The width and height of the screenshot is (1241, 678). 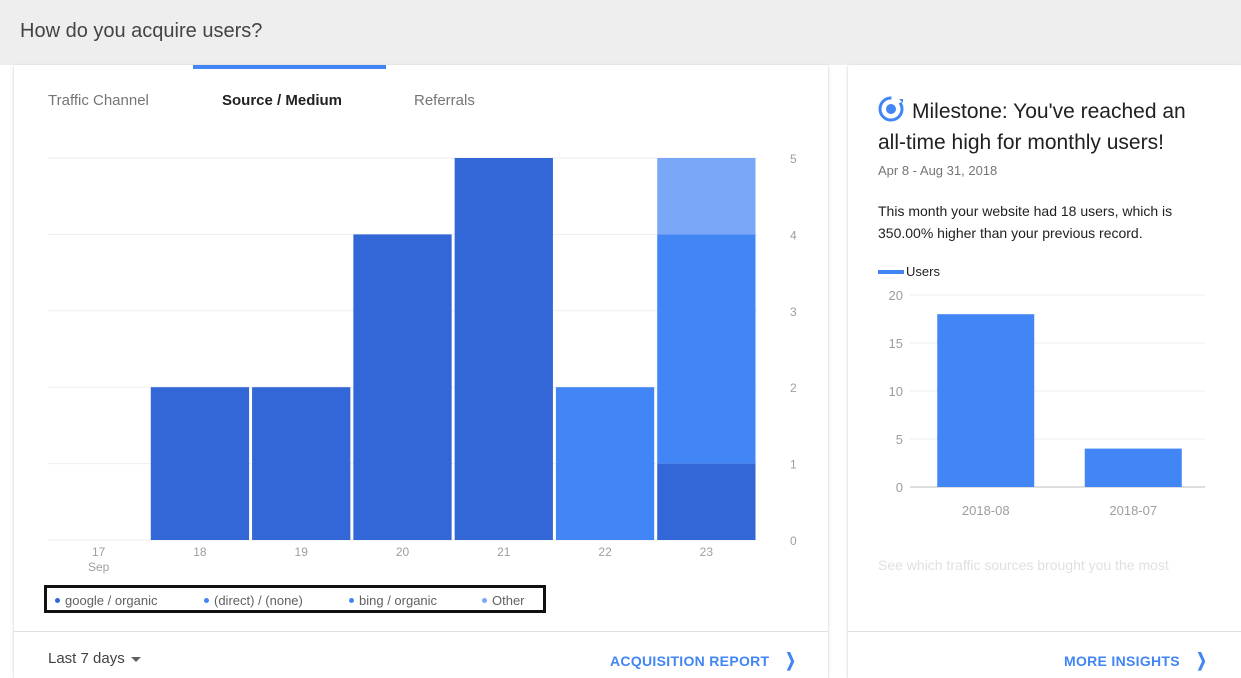 I want to click on legend-item: google / organic, so click(x=106, y=600).